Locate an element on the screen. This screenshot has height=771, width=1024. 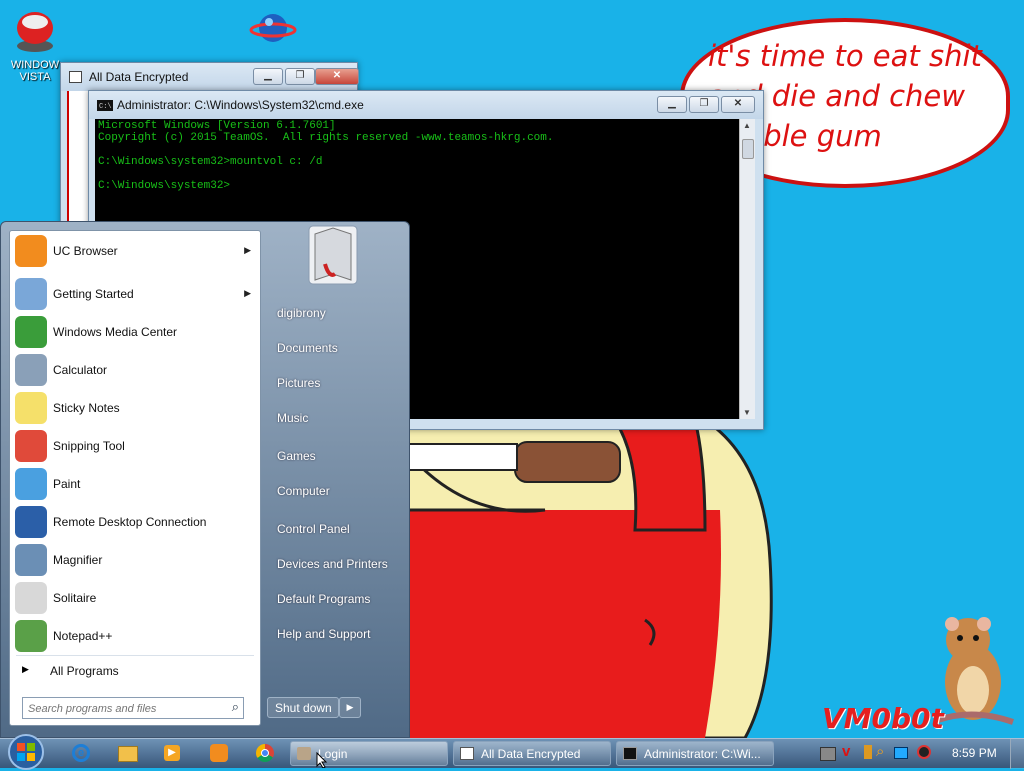
shutdown-options-button: ▶ is located at coordinates (350, 707).